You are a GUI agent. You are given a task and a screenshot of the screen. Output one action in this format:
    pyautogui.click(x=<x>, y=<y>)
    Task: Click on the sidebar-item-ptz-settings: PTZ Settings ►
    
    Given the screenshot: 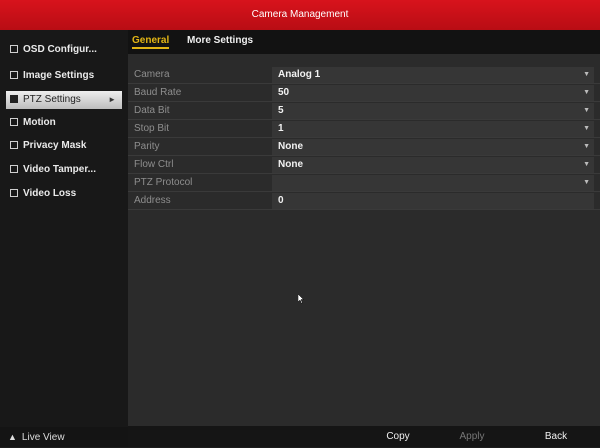 What is the action you would take?
    pyautogui.click(x=64, y=100)
    